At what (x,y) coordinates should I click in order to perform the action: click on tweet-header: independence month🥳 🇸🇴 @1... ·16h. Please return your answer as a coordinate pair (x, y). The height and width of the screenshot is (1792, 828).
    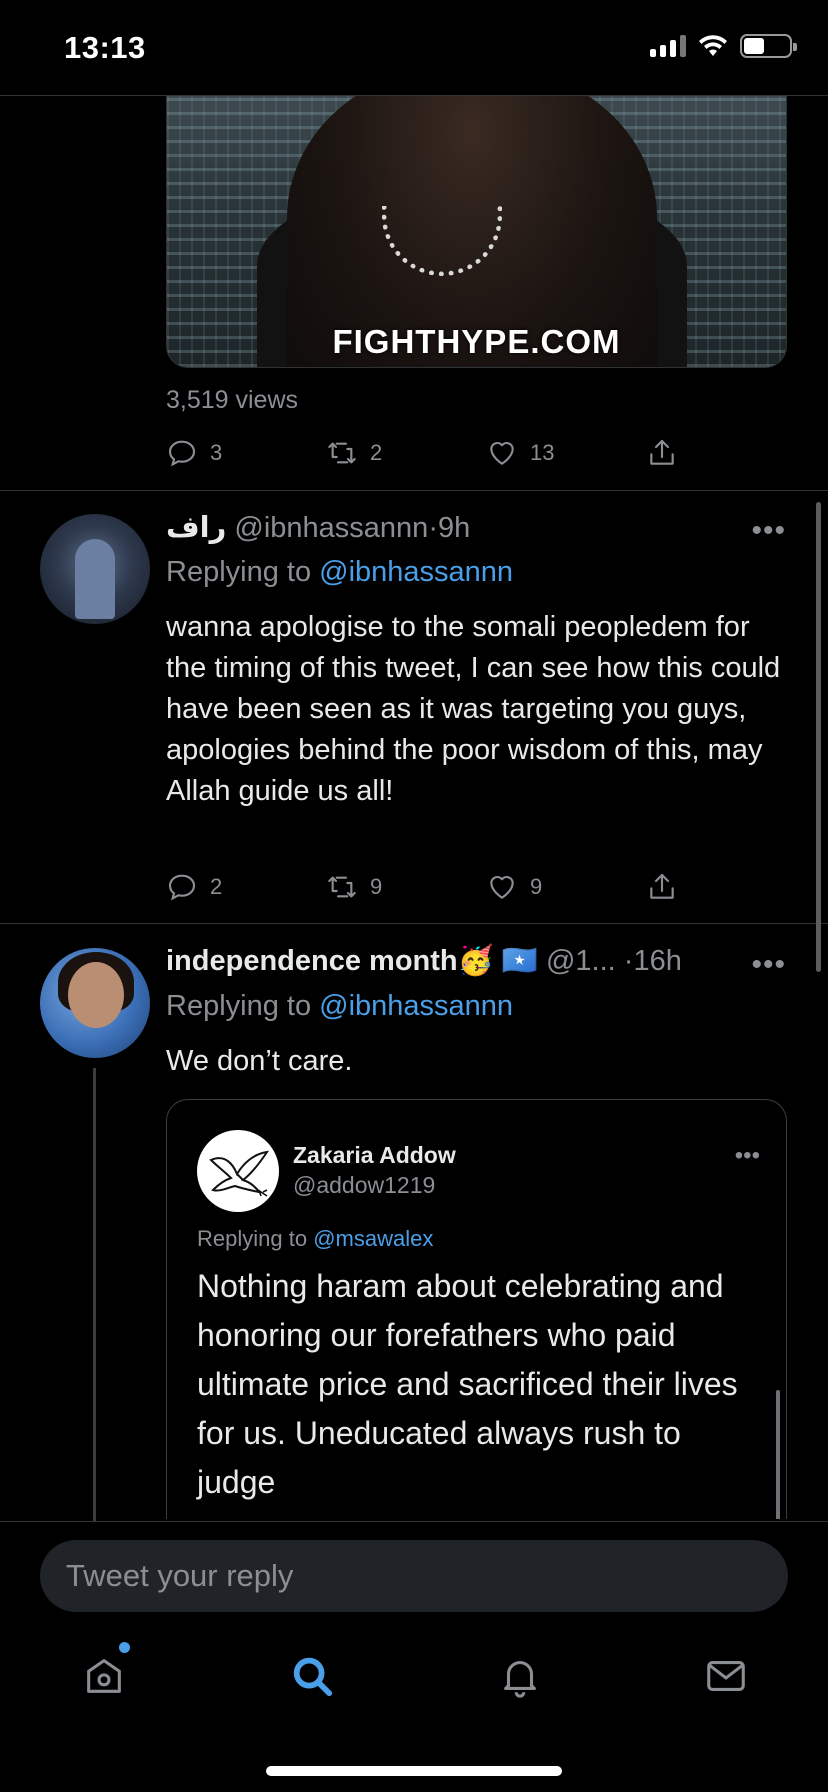
    Looking at the image, I should click on (424, 961).